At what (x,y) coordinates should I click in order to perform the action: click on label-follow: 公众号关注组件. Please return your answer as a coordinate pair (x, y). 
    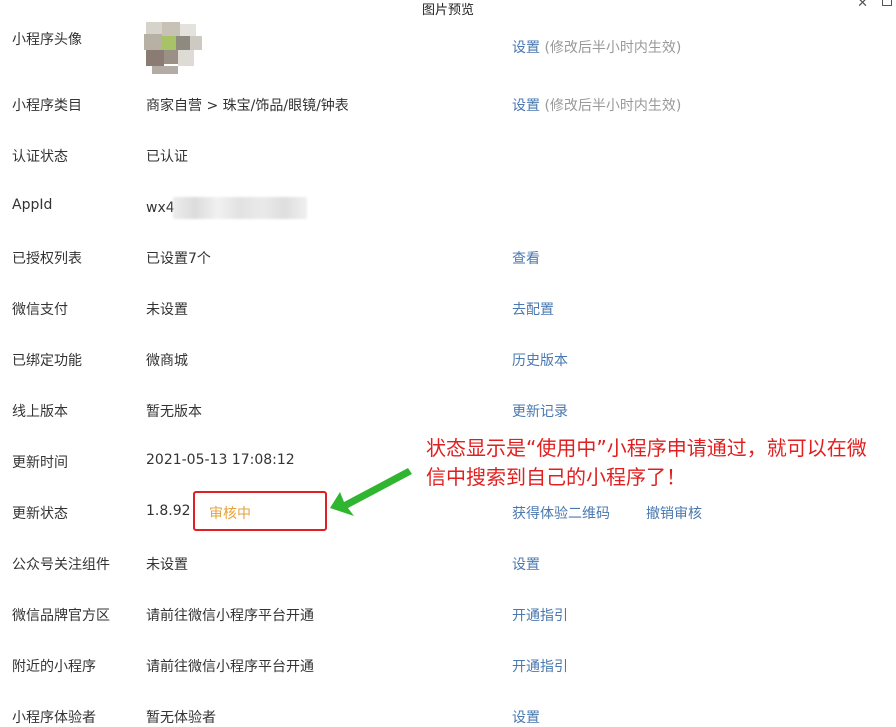
    Looking at the image, I should click on (61, 565).